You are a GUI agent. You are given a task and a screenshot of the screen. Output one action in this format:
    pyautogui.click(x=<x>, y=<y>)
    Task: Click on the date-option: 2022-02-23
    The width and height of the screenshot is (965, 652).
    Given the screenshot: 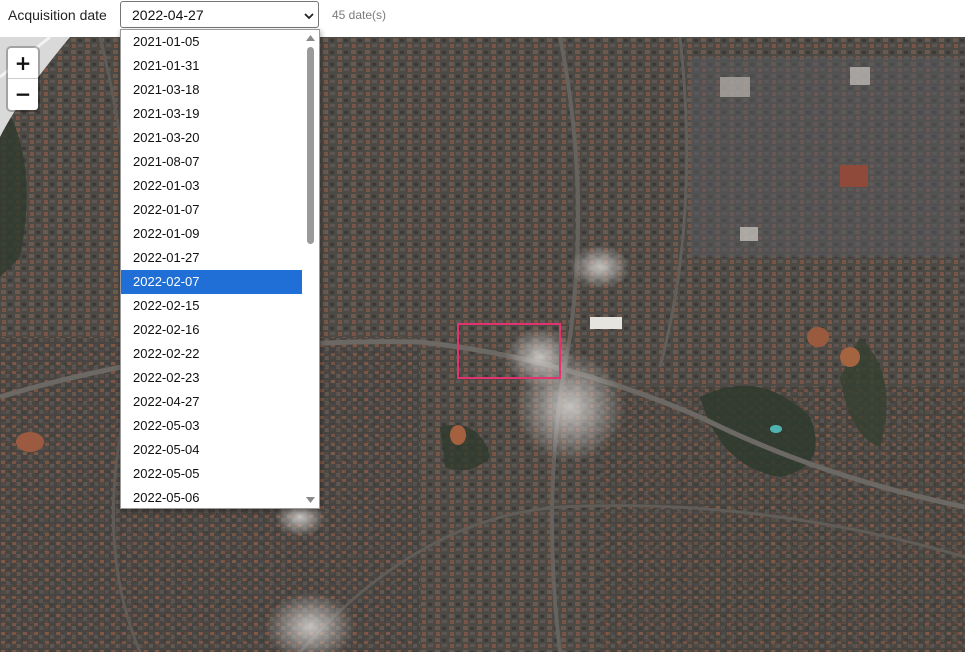 What is the action you would take?
    pyautogui.click(x=212, y=378)
    